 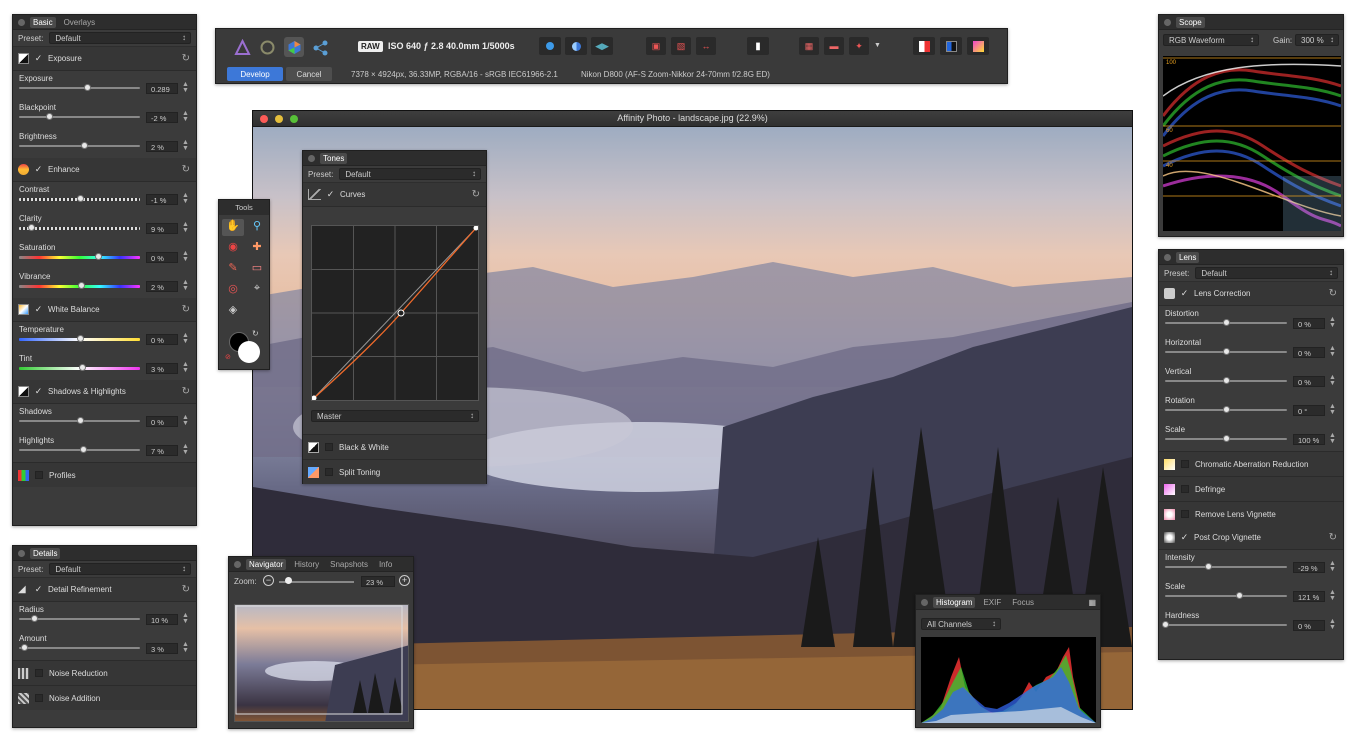 I want to click on eraser-tool-icon: ▭, so click(x=257, y=269).